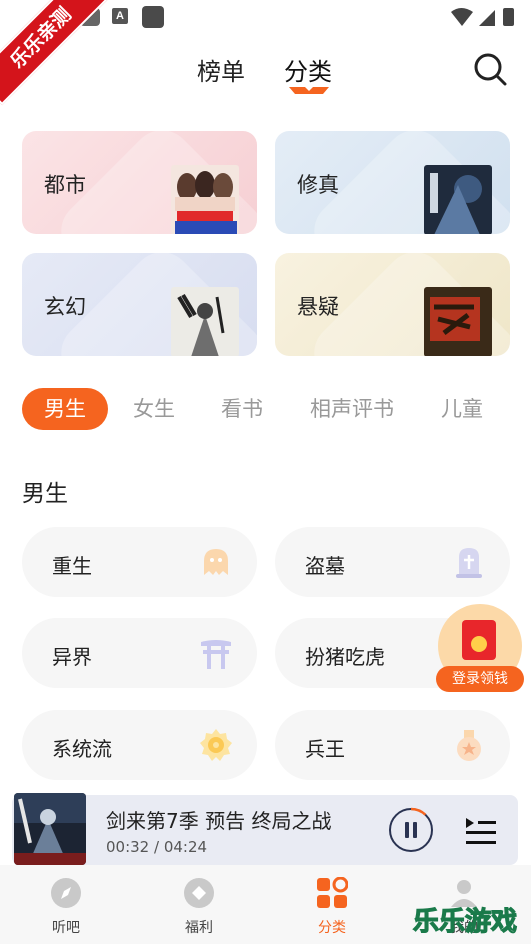  I want to click on nav-label: 分类, so click(332, 928).